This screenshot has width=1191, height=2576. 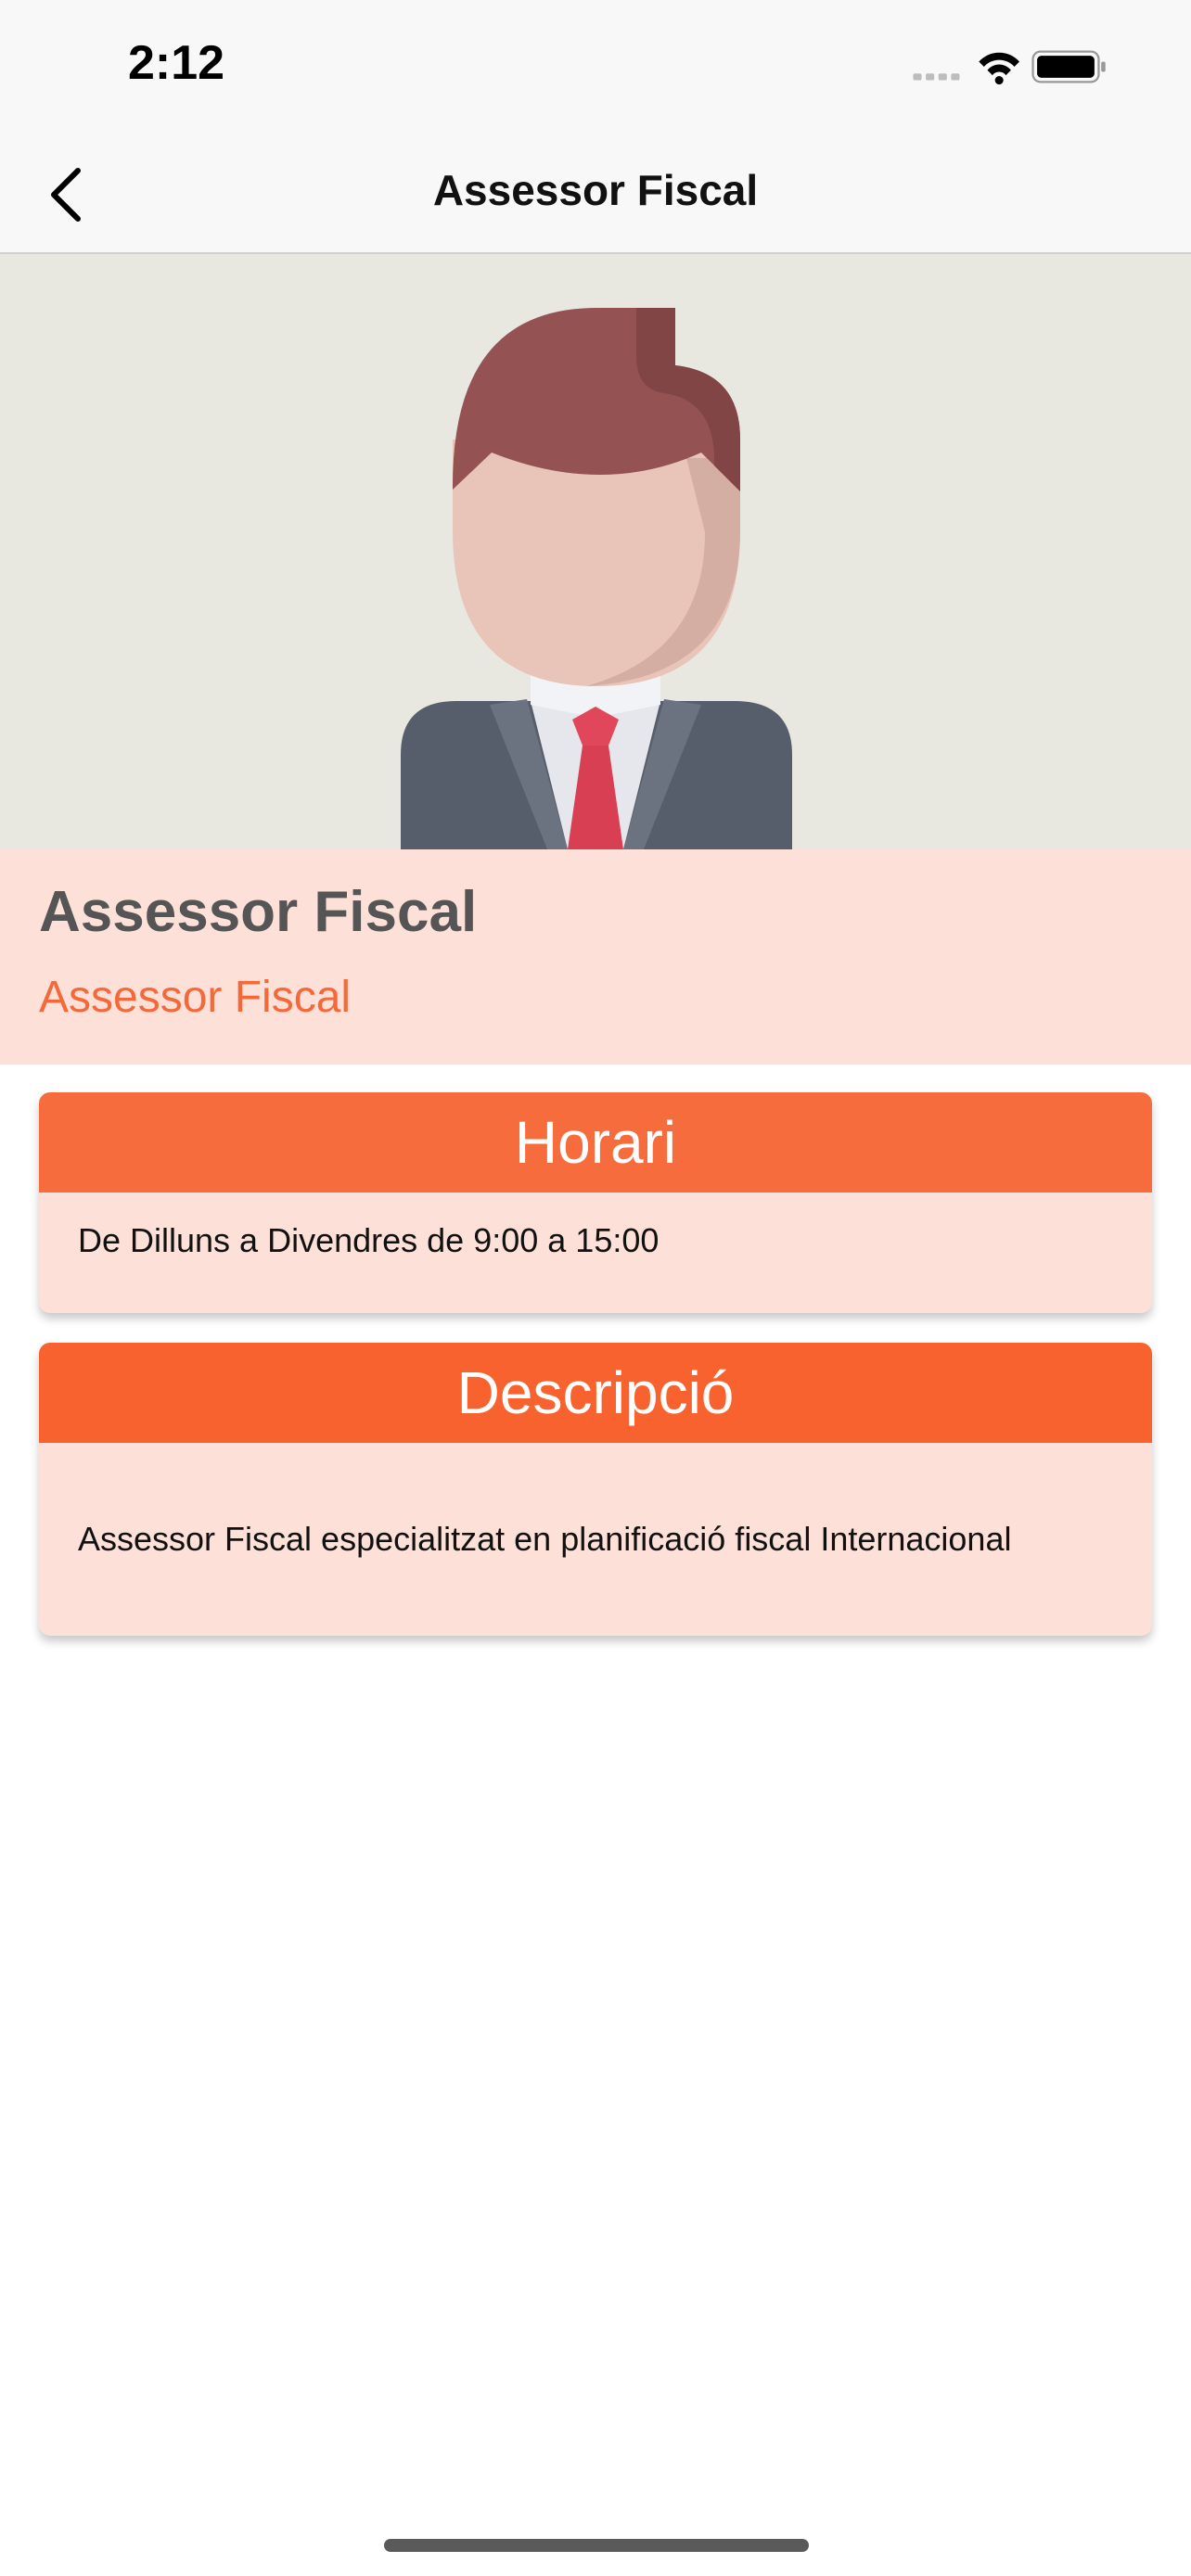 What do you see at coordinates (258, 912) in the screenshot?
I see `profile-name: Assessor Fiscal` at bounding box center [258, 912].